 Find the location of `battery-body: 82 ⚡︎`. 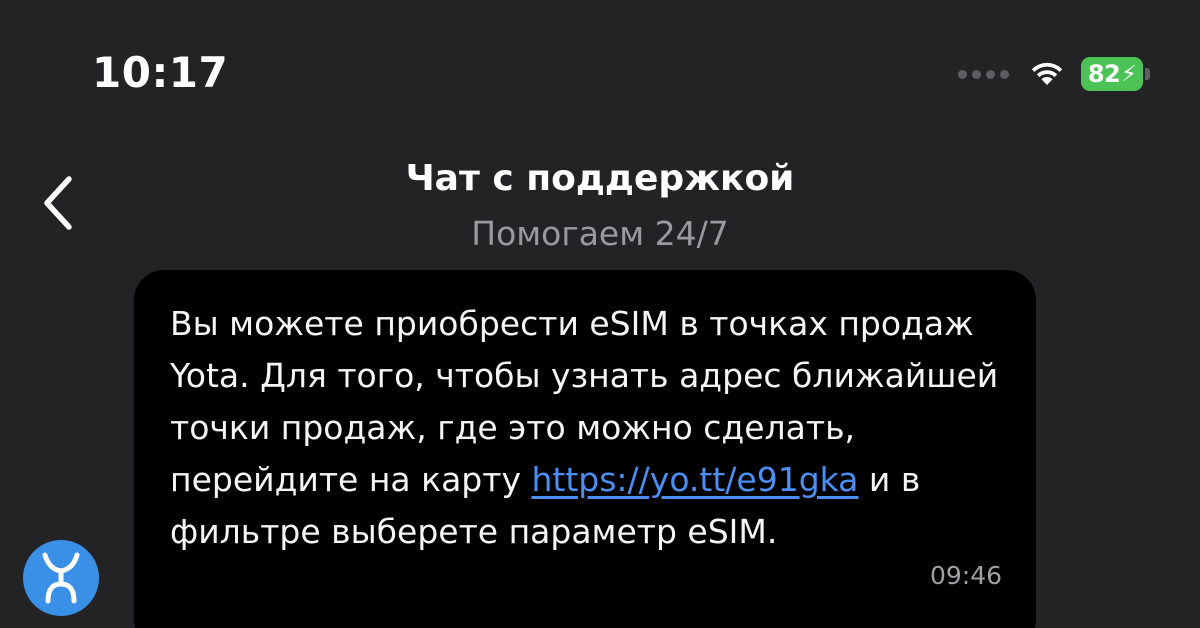

battery-body: 82 ⚡︎ is located at coordinates (1112, 74).